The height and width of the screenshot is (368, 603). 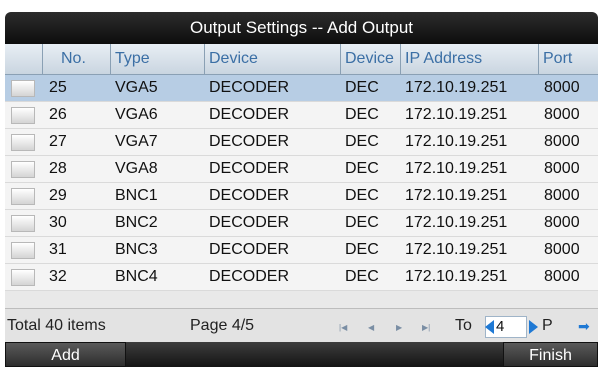 I want to click on table-row: 28 VGA8 DECODER DEC 172.10.19.251 8000, so click(x=301, y=169).